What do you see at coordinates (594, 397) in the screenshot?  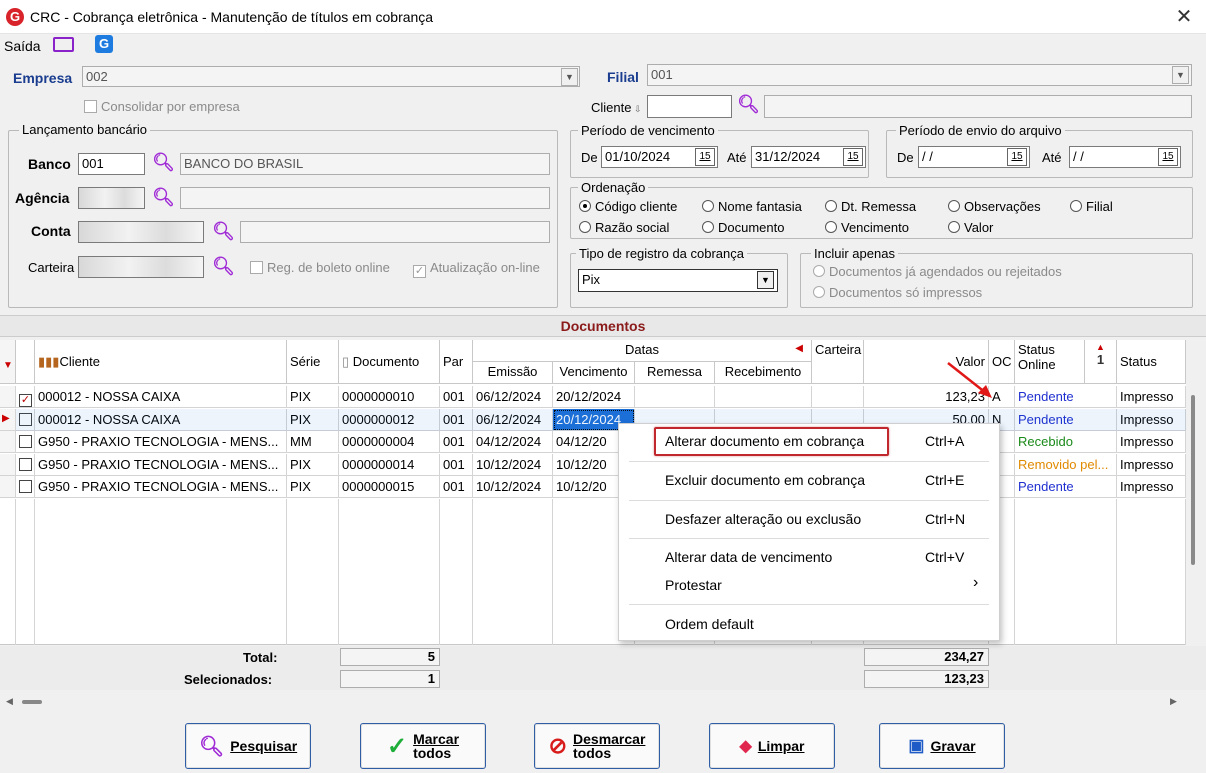 I see `cell-vencimento: 20/12/2024` at bounding box center [594, 397].